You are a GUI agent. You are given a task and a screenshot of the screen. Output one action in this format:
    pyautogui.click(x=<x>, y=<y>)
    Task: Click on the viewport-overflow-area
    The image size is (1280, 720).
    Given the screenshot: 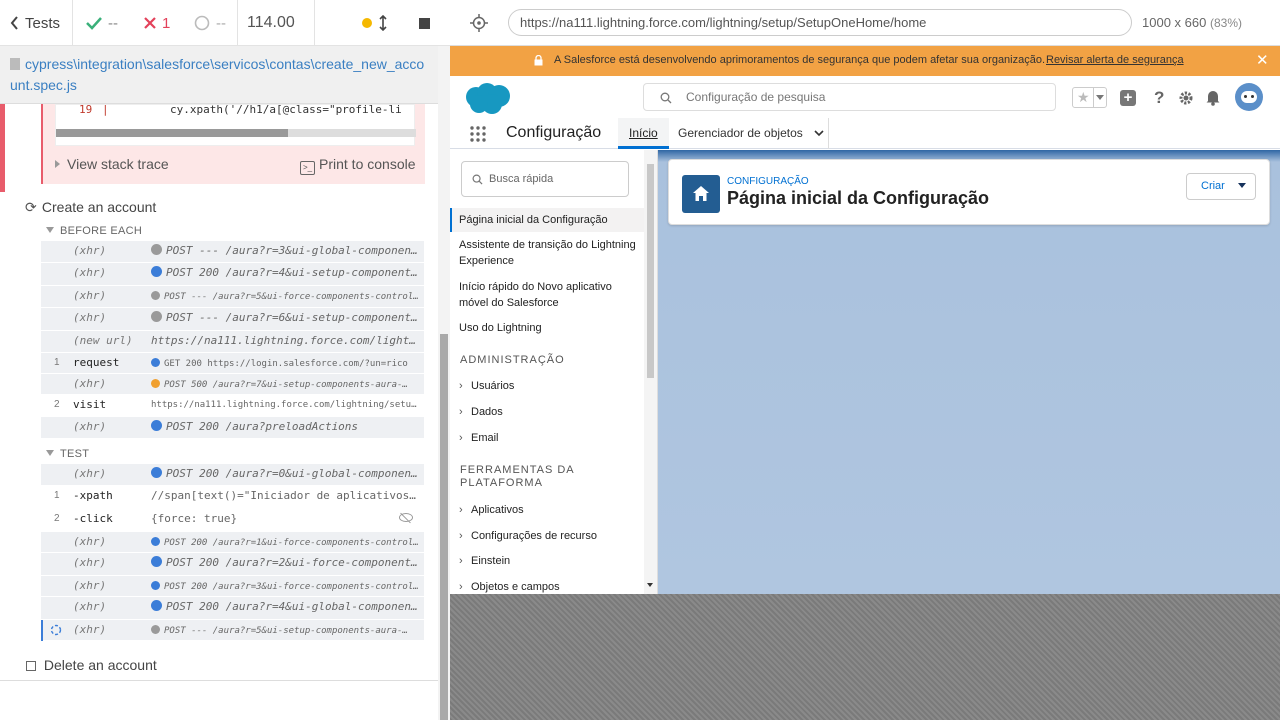 What is the action you would take?
    pyautogui.click(x=865, y=657)
    